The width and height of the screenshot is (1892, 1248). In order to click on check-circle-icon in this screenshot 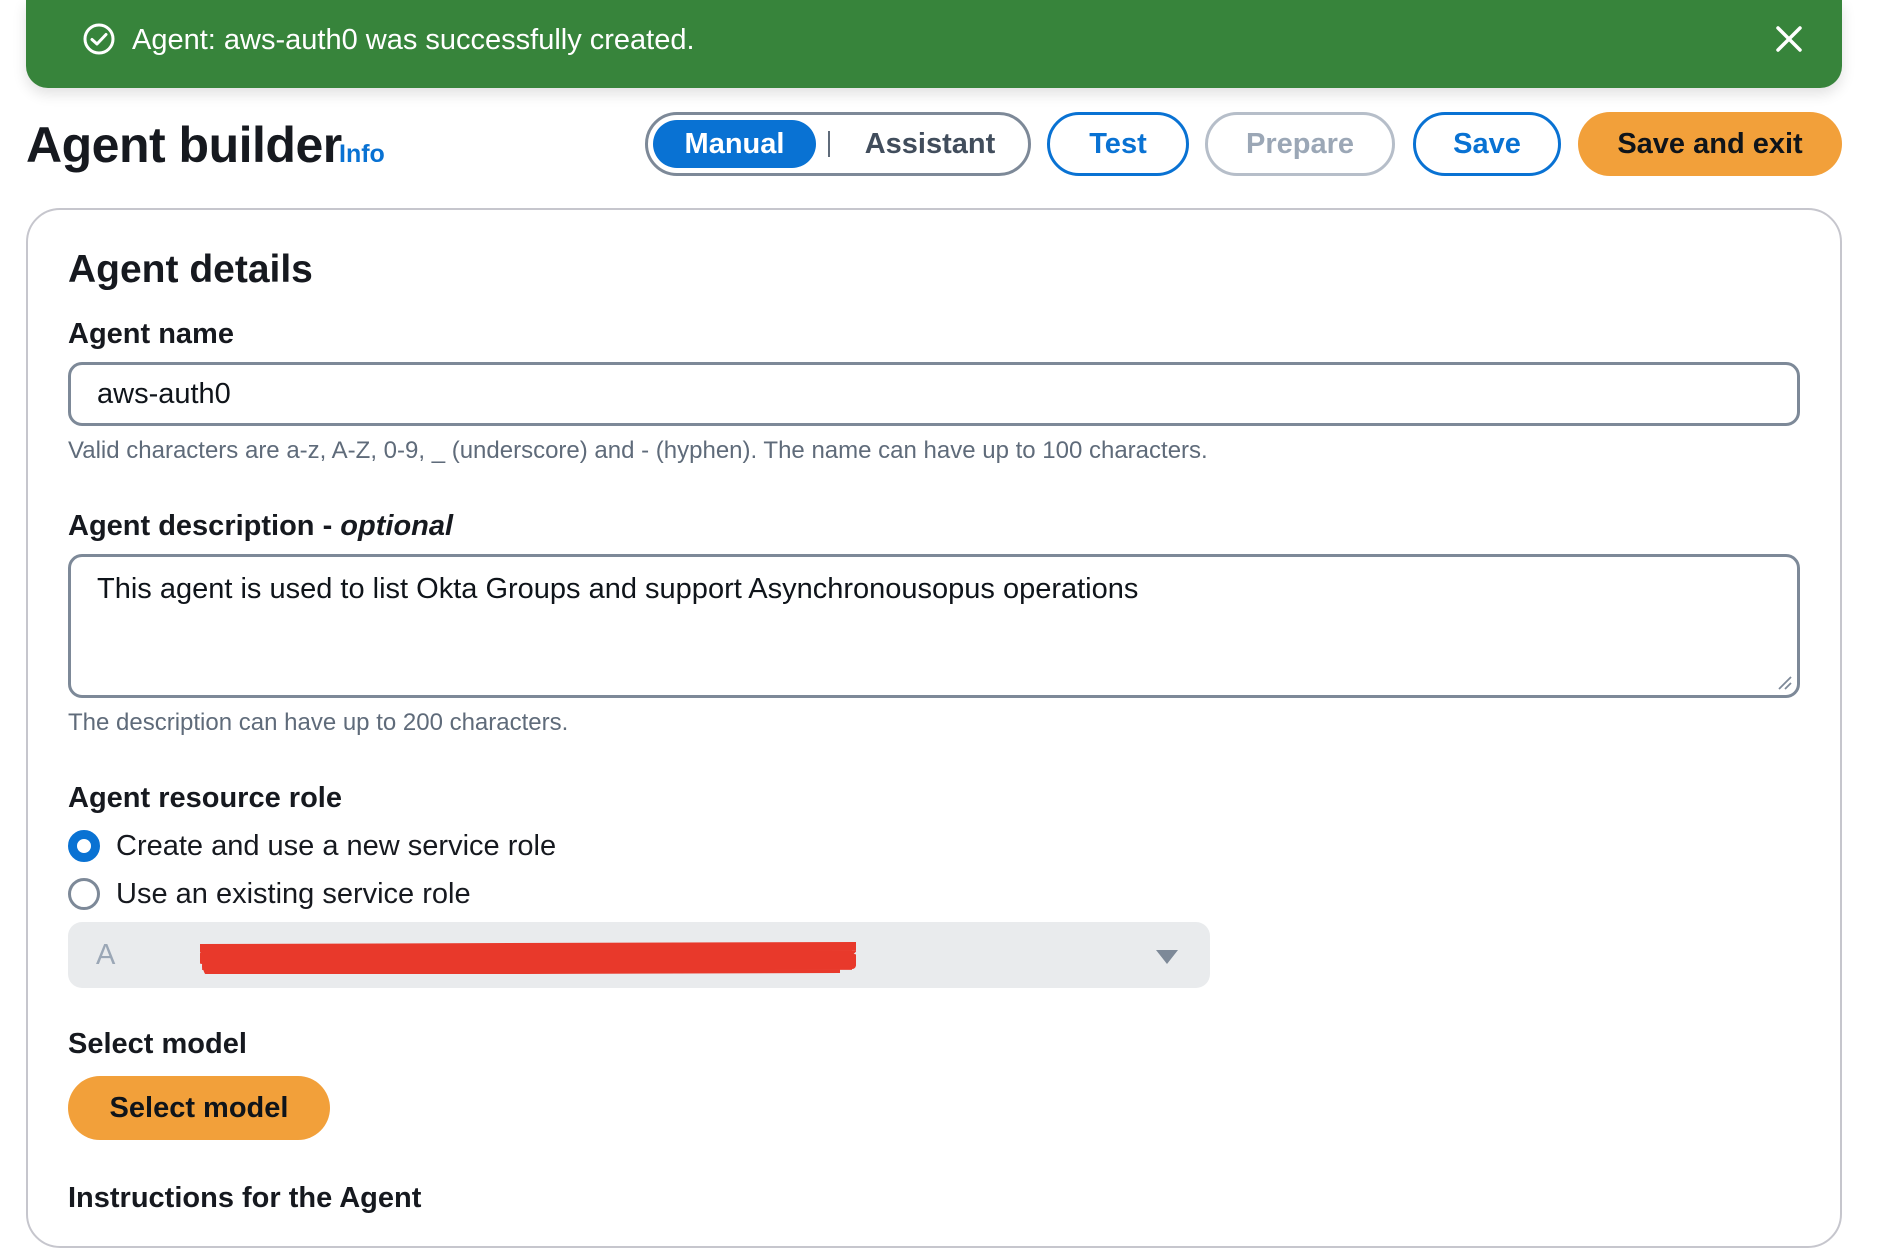, I will do `click(99, 39)`.